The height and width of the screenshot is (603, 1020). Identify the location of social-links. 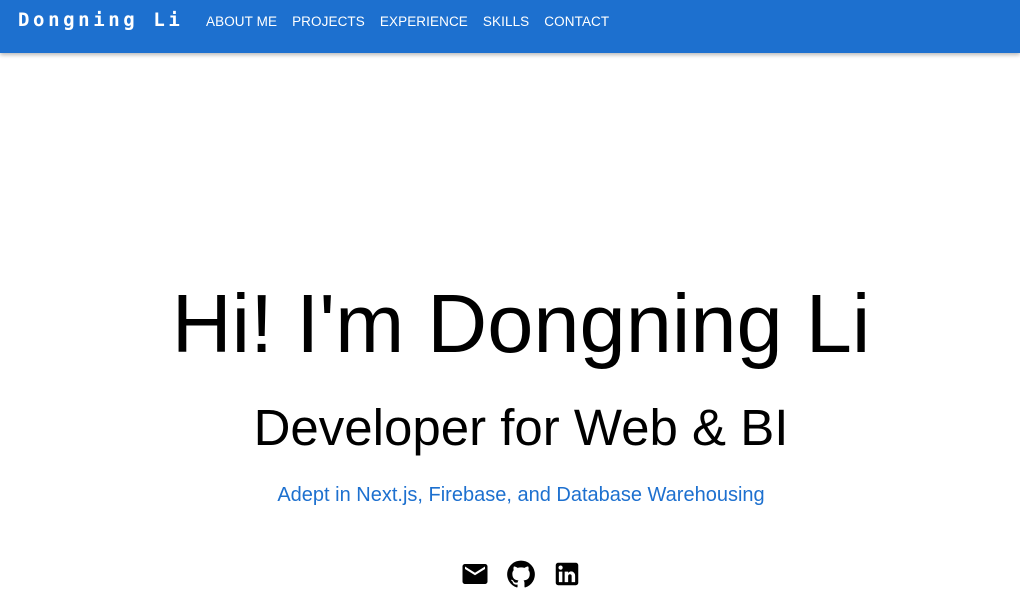
(521, 574).